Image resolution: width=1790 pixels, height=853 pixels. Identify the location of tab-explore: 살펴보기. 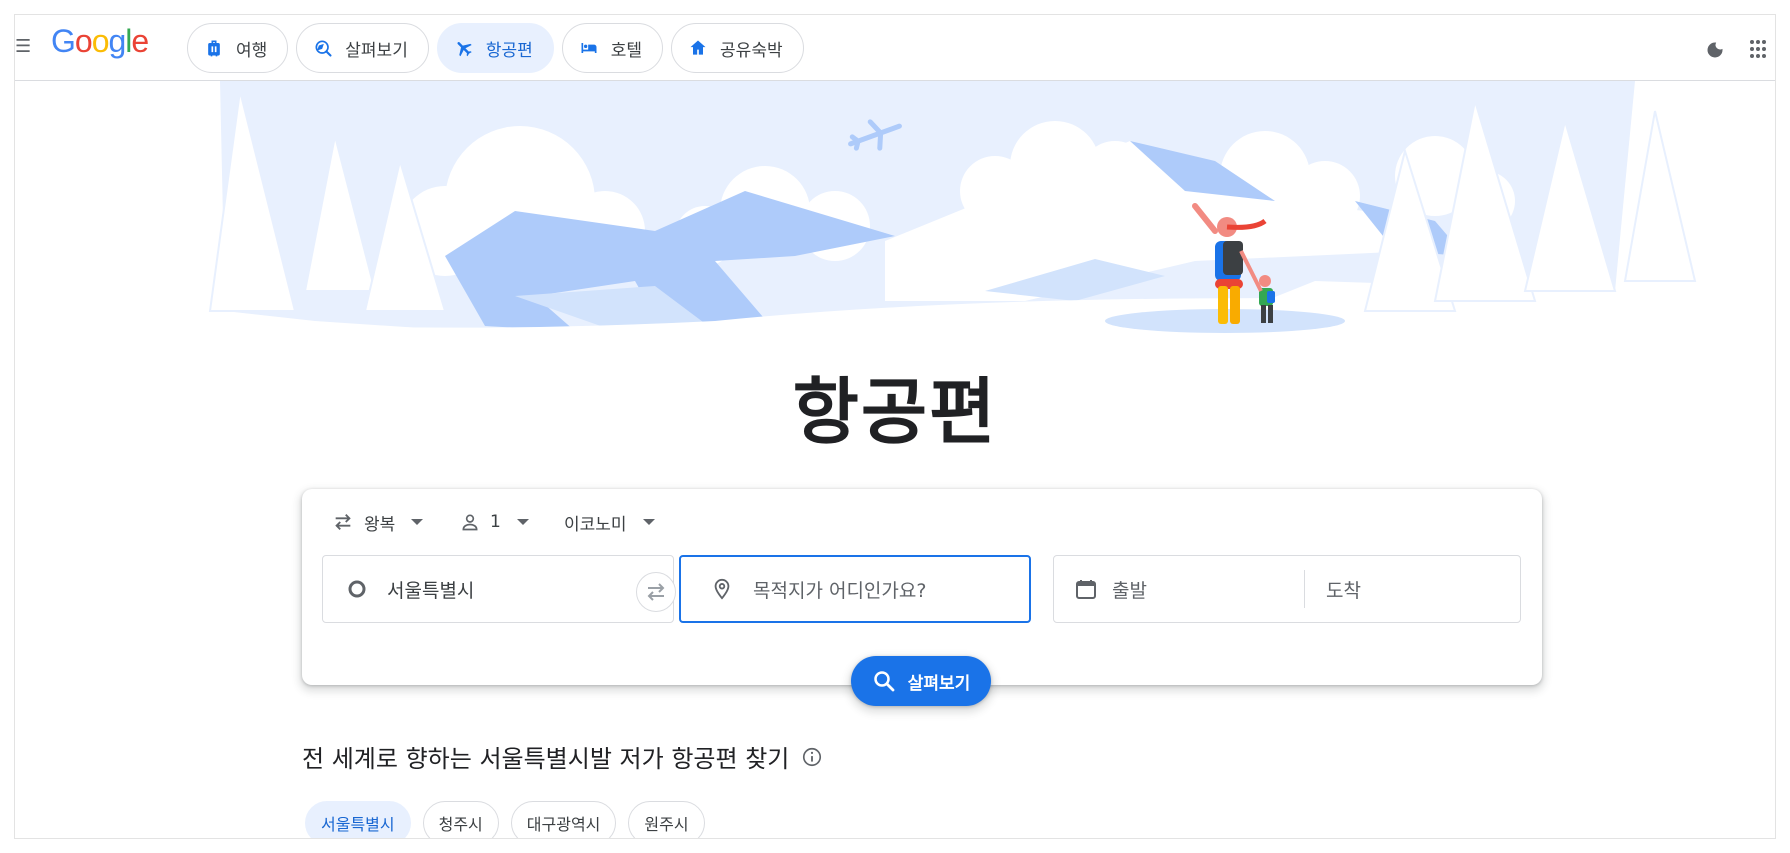
(362, 48).